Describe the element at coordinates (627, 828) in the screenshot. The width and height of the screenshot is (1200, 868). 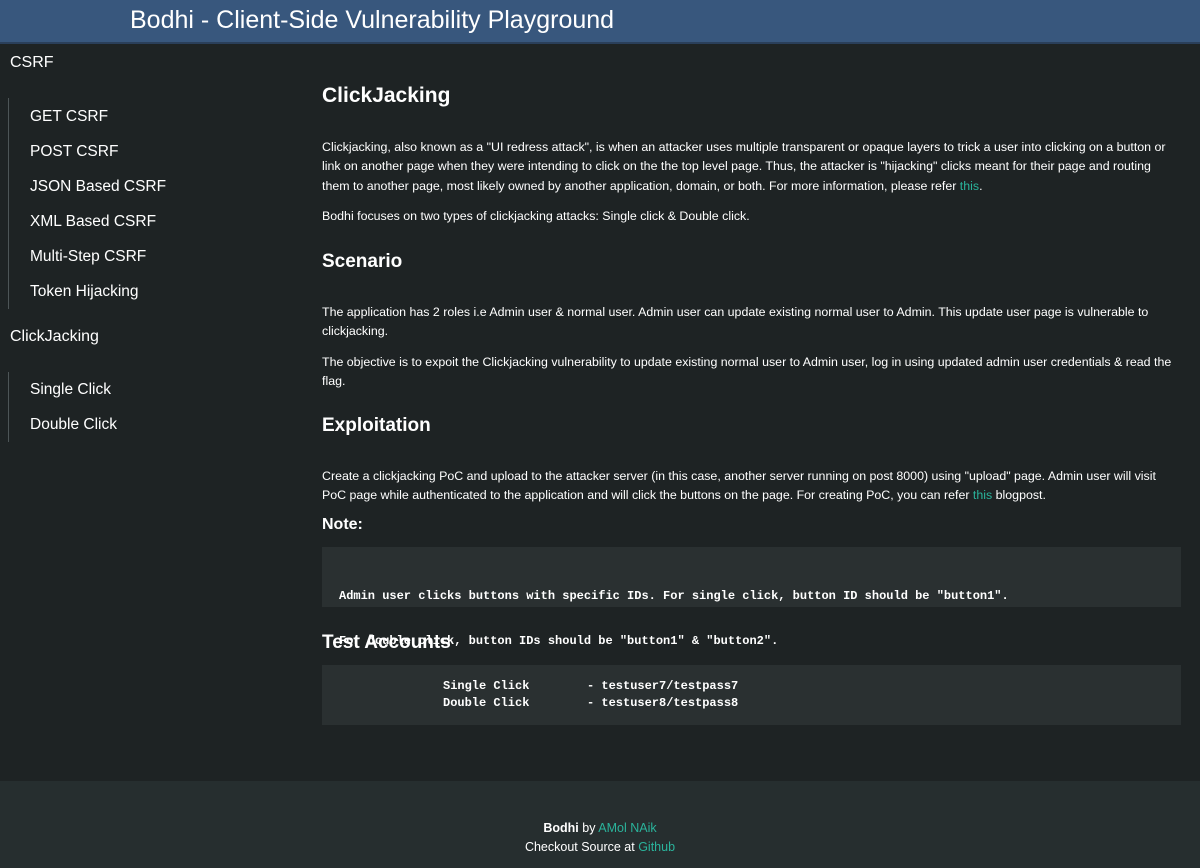
I see `footer-author-link: AMol NAik` at that location.